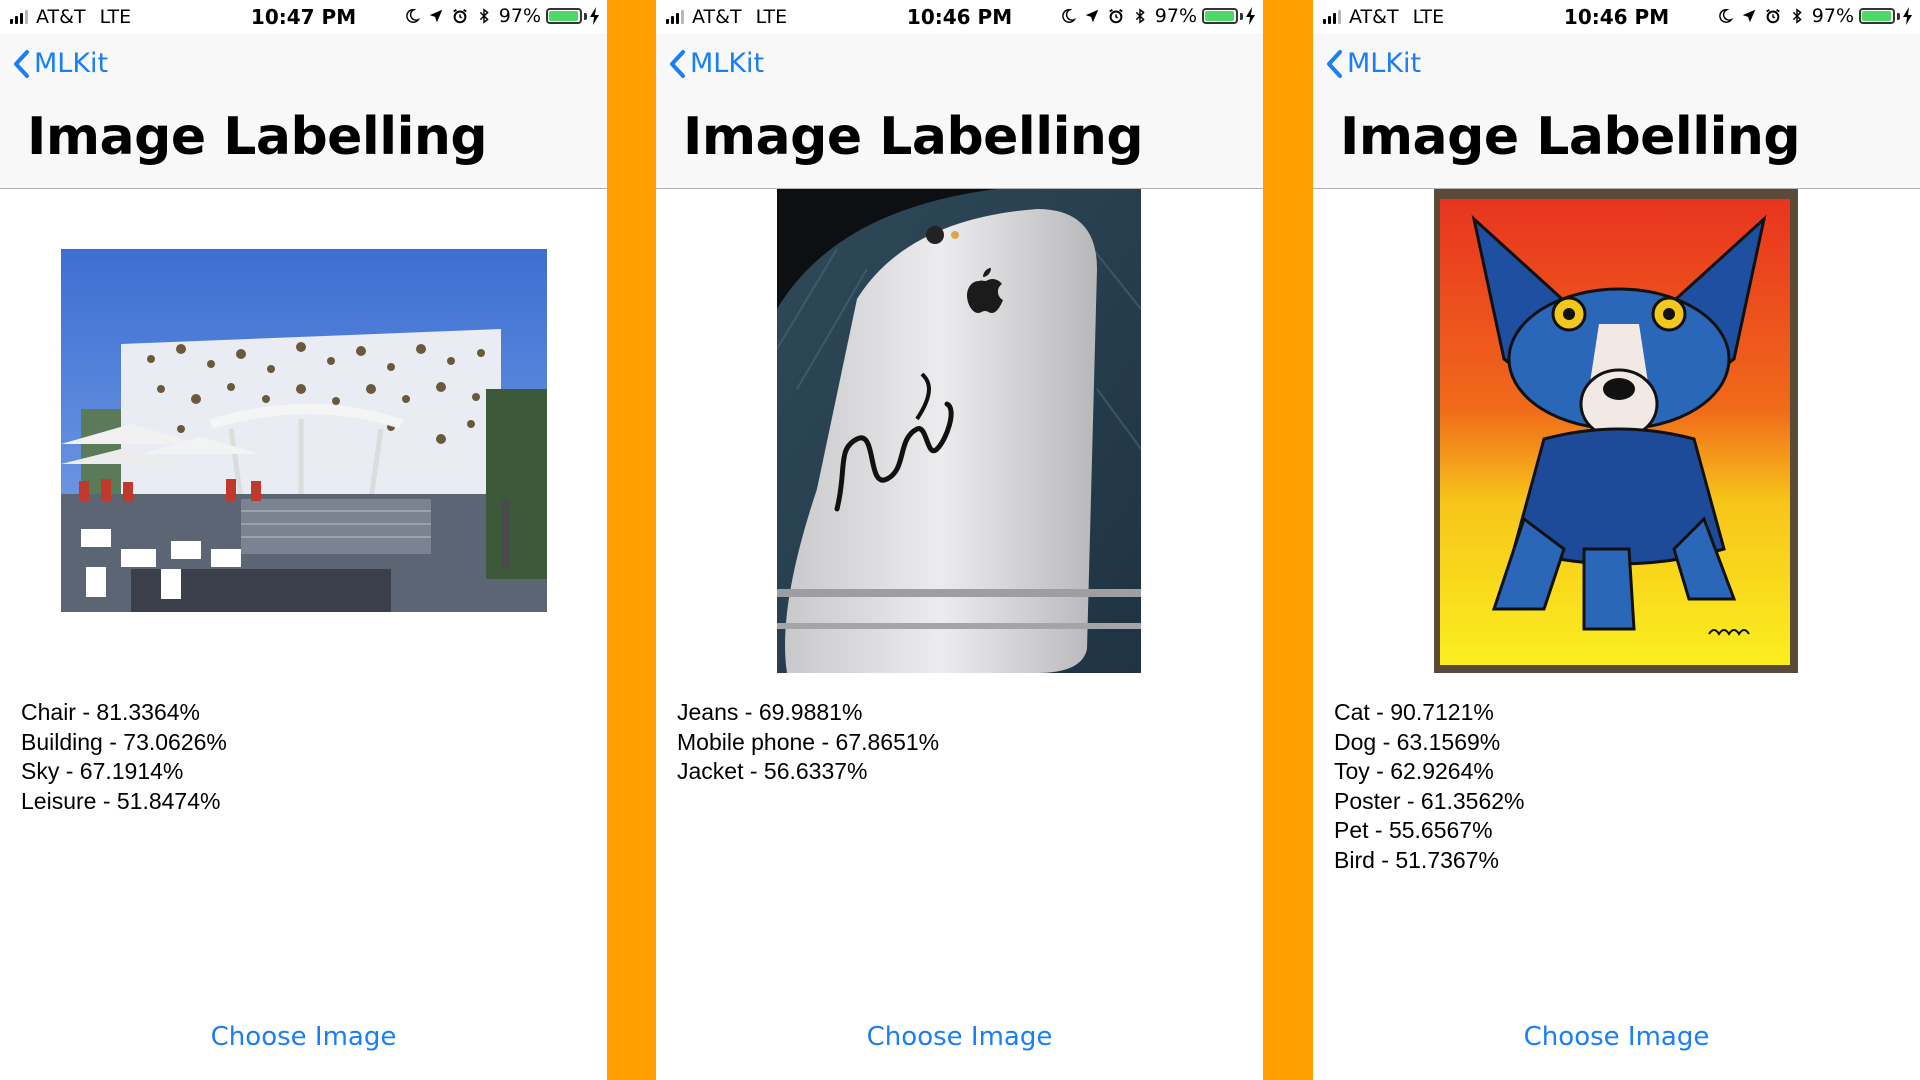 The width and height of the screenshot is (1920, 1080). What do you see at coordinates (1417, 741) in the screenshot?
I see `result-item: Dog - 63.1569%` at bounding box center [1417, 741].